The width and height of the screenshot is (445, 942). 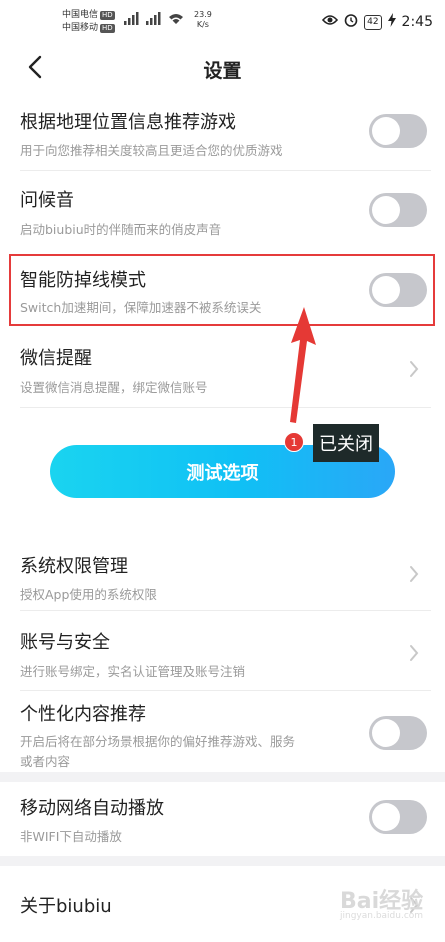 What do you see at coordinates (151, 150) in the screenshot?
I see `setting-subtitle: 用于向您推荐相关度较高且更适合您的优质游戏` at bounding box center [151, 150].